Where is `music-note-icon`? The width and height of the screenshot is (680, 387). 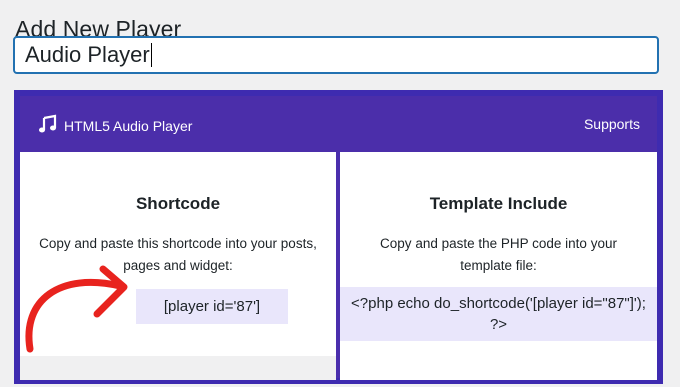
music-note-icon is located at coordinates (48, 125).